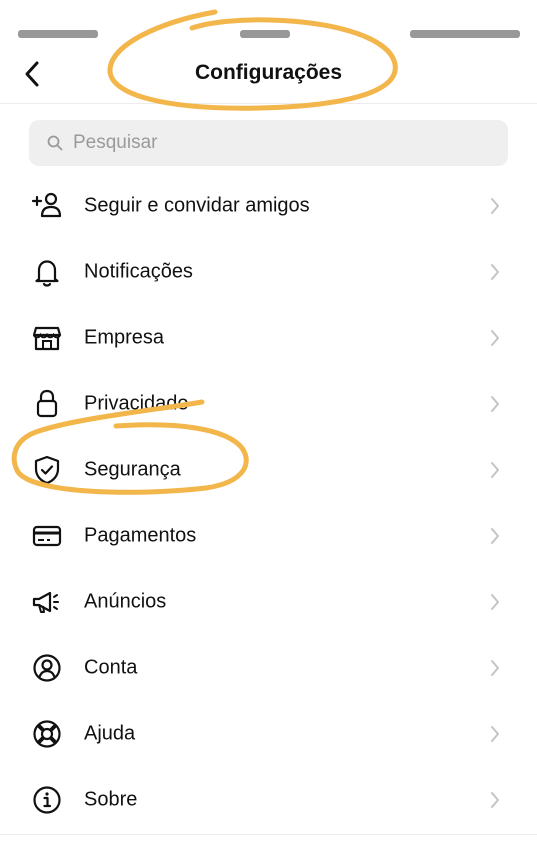 The image size is (537, 847). What do you see at coordinates (47, 404) in the screenshot?
I see `lock-icon` at bounding box center [47, 404].